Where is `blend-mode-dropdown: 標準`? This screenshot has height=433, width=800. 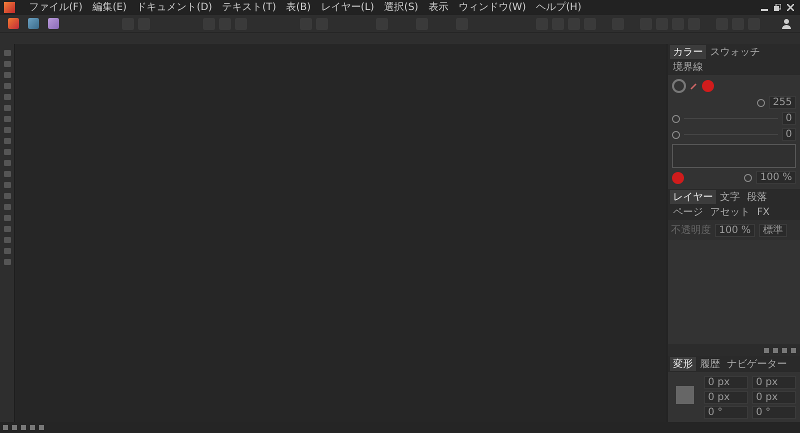 blend-mode-dropdown: 標準 is located at coordinates (772, 230).